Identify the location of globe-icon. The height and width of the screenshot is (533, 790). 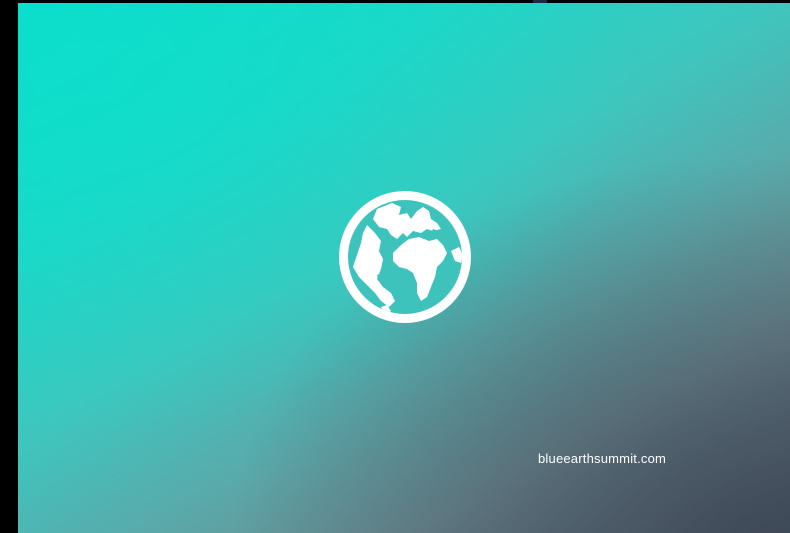
(405, 257).